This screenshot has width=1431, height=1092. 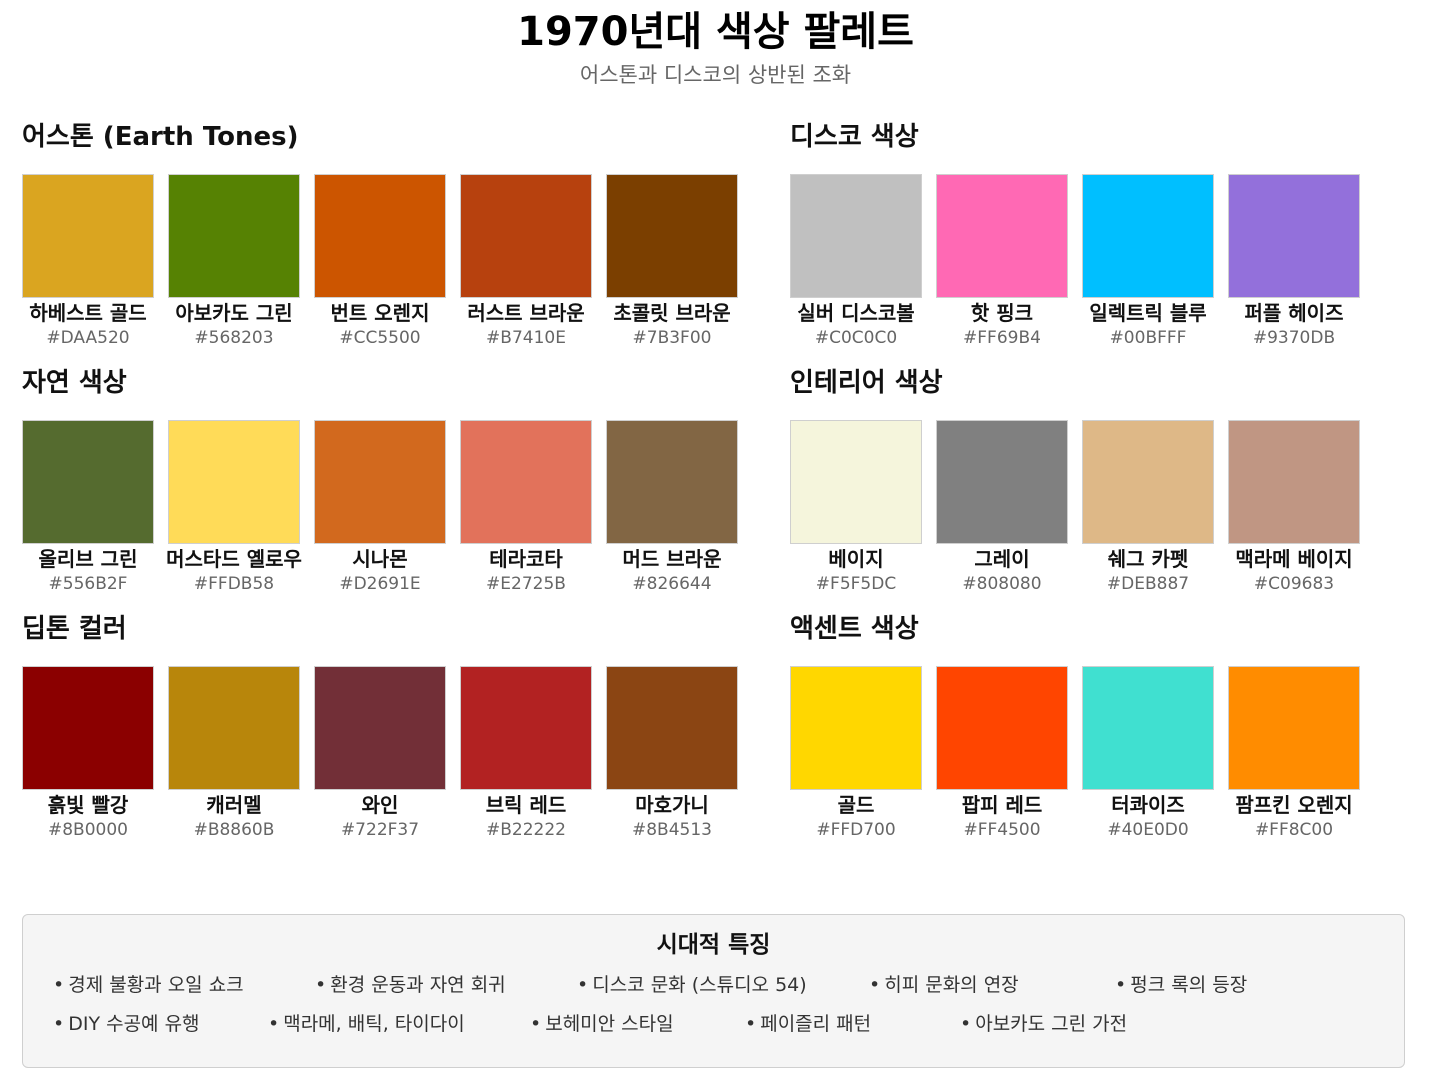 What do you see at coordinates (854, 629) in the screenshot?
I see `section-title: 액센트 색상` at bounding box center [854, 629].